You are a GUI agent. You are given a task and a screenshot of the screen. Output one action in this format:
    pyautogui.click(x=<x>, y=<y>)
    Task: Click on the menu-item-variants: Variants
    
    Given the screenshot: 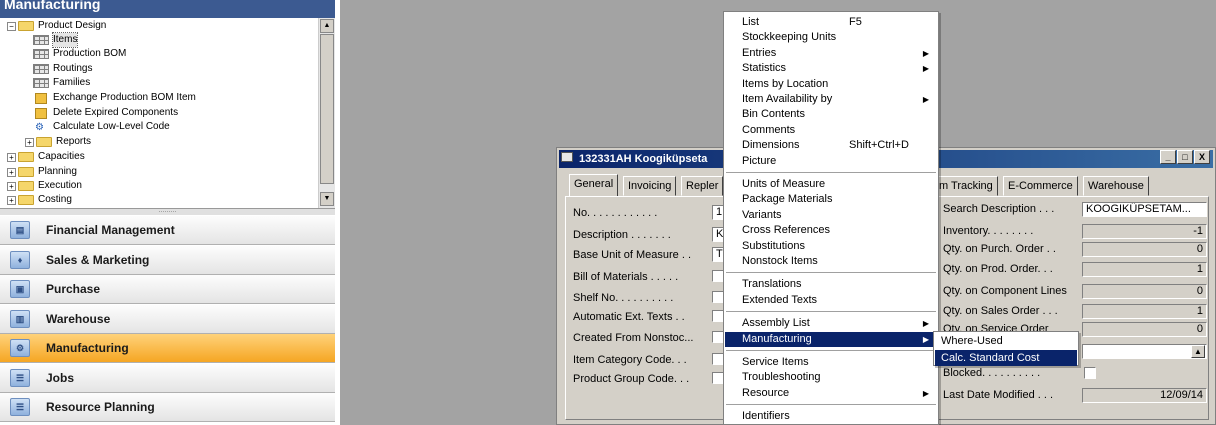 What is the action you would take?
    pyautogui.click(x=831, y=215)
    